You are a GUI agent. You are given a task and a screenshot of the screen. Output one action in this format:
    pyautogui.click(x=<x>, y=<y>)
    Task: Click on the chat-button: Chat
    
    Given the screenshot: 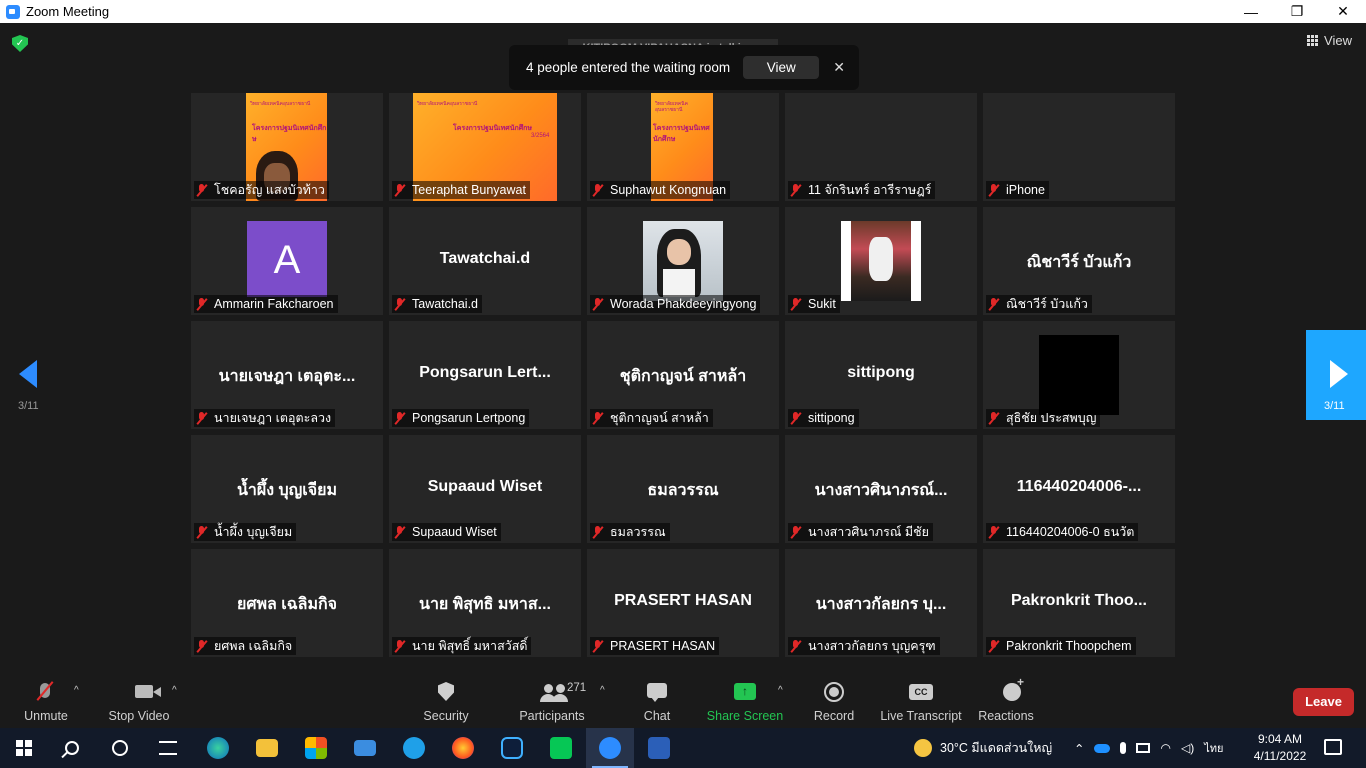 What is the action you would take?
    pyautogui.click(x=657, y=701)
    